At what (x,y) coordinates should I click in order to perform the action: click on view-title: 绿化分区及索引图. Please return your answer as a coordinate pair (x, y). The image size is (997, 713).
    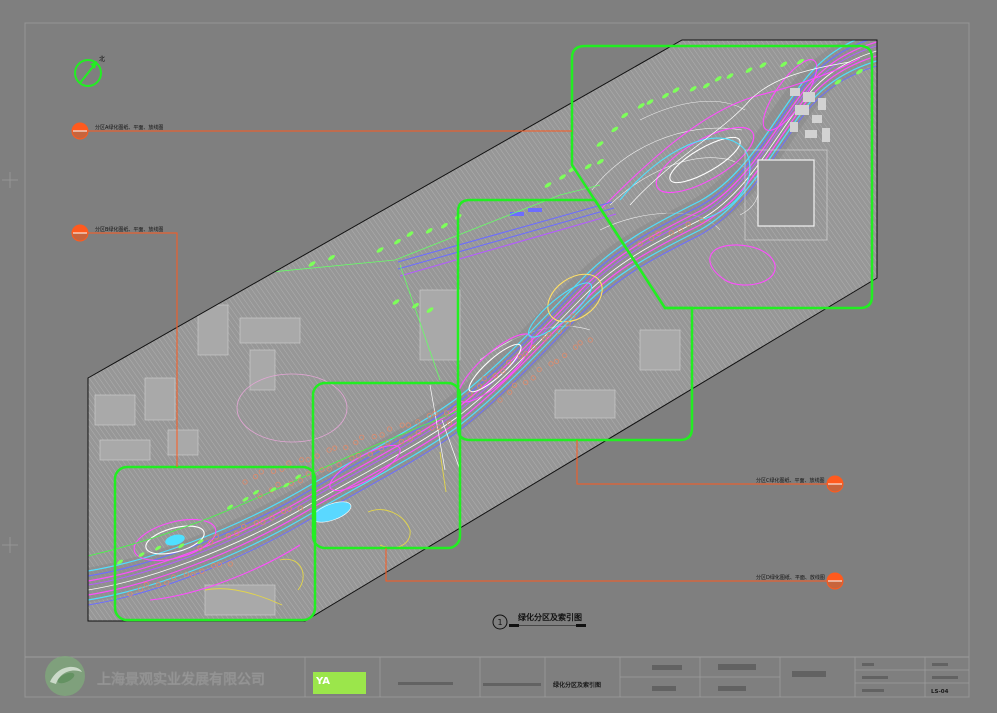
    Looking at the image, I should click on (550, 617).